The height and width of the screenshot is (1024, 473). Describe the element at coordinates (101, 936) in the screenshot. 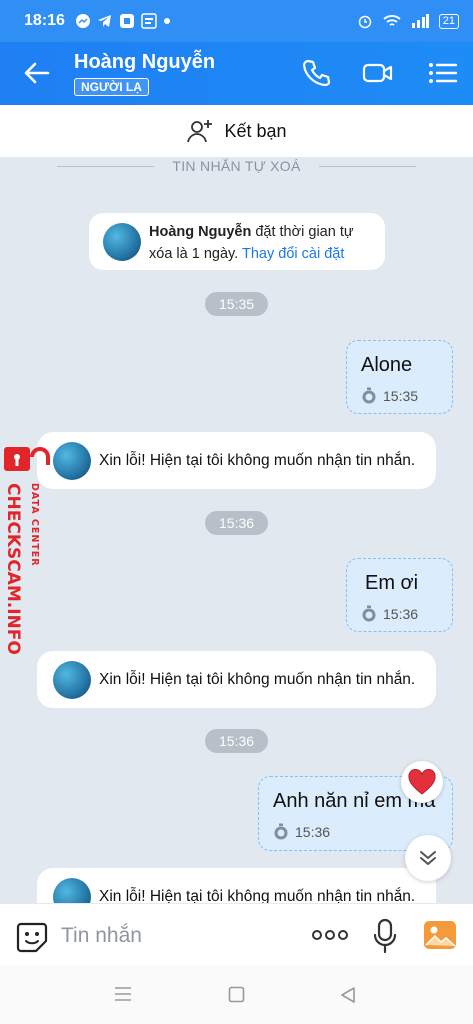

I see `message-input: Tin nhắn` at that location.